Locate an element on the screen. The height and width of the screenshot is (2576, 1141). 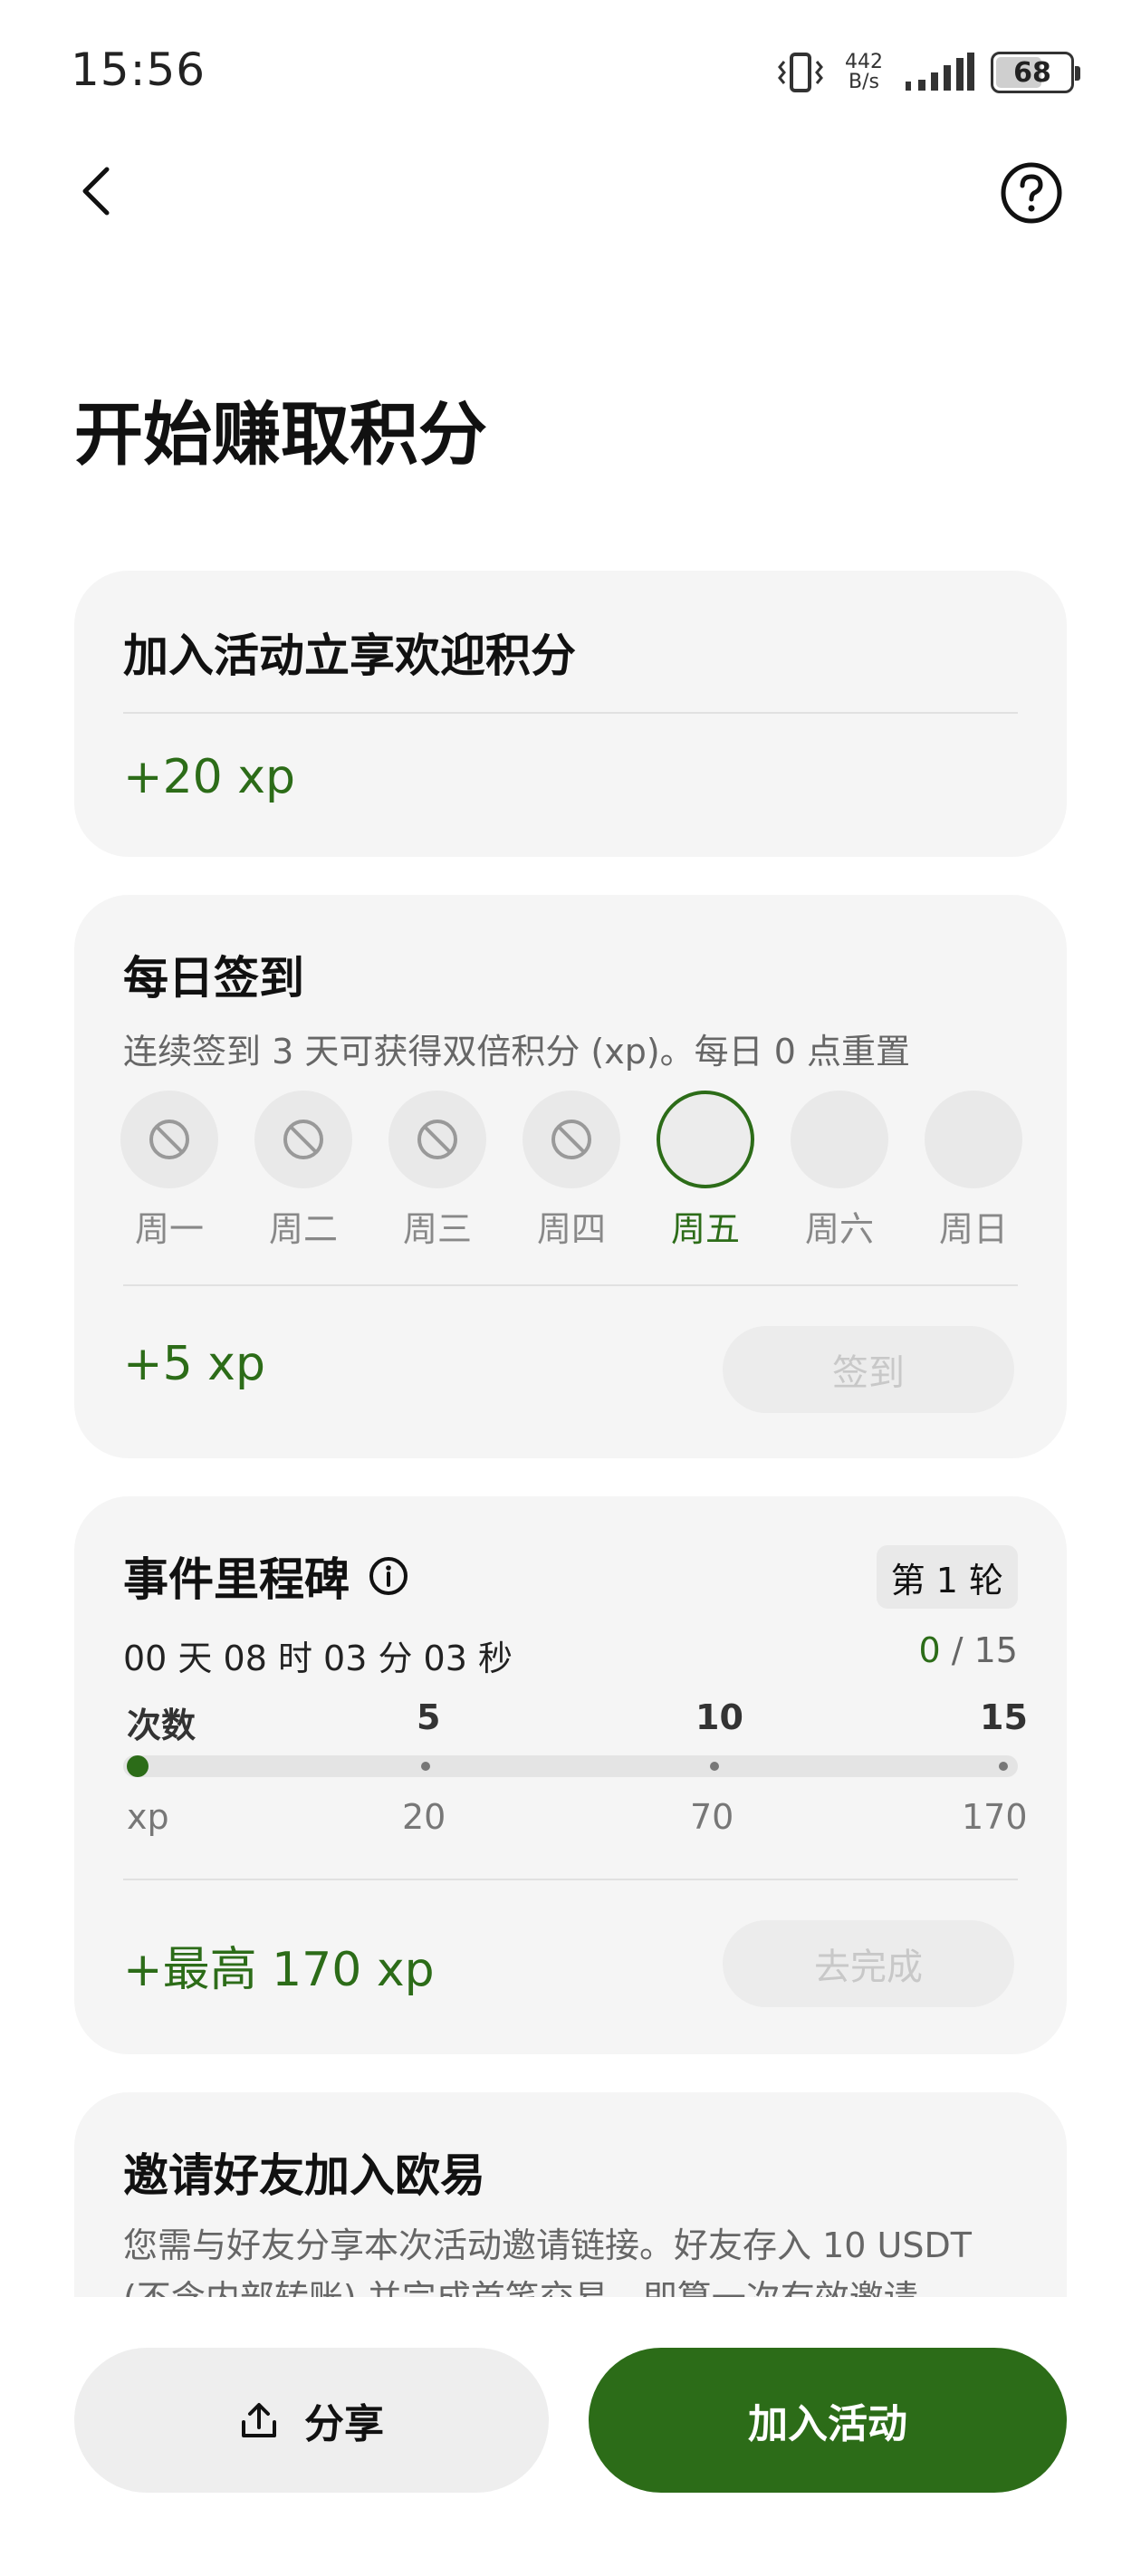
checkin-card-title: 每日签到 is located at coordinates (213, 978).